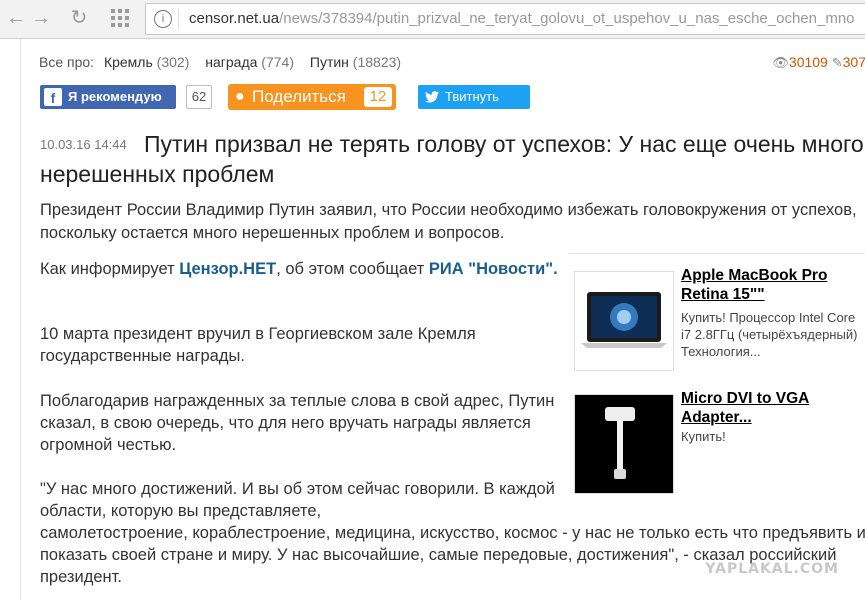  Describe the element at coordinates (227, 269) in the screenshot. I see `censor-link: Цензор.НЕТ` at that location.